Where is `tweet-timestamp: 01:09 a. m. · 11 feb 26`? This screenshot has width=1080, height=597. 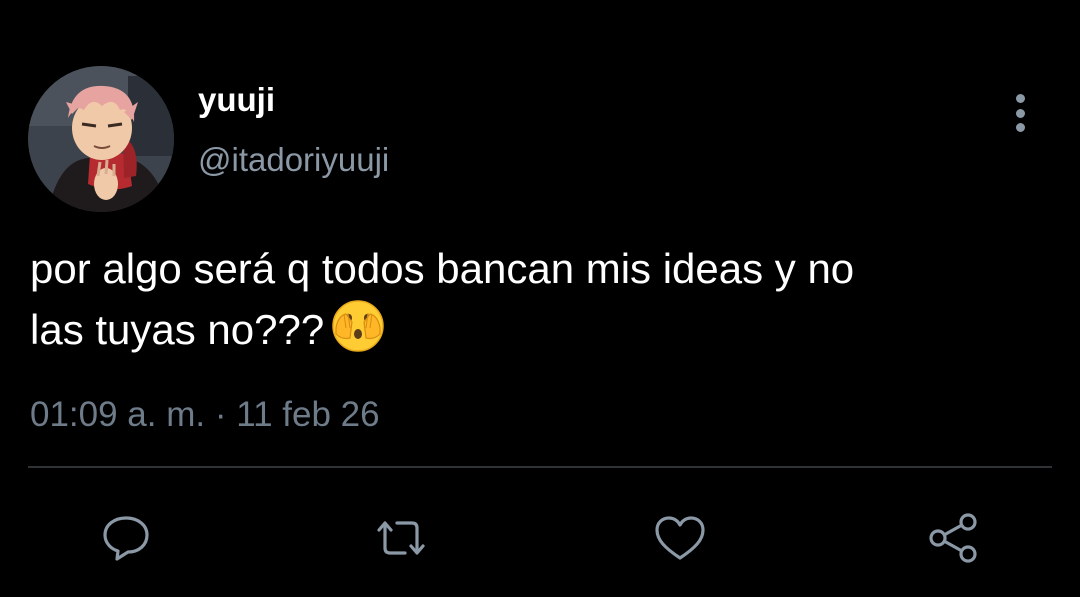
tweet-timestamp: 01:09 a. m. · 11 feb 26 is located at coordinates (205, 415).